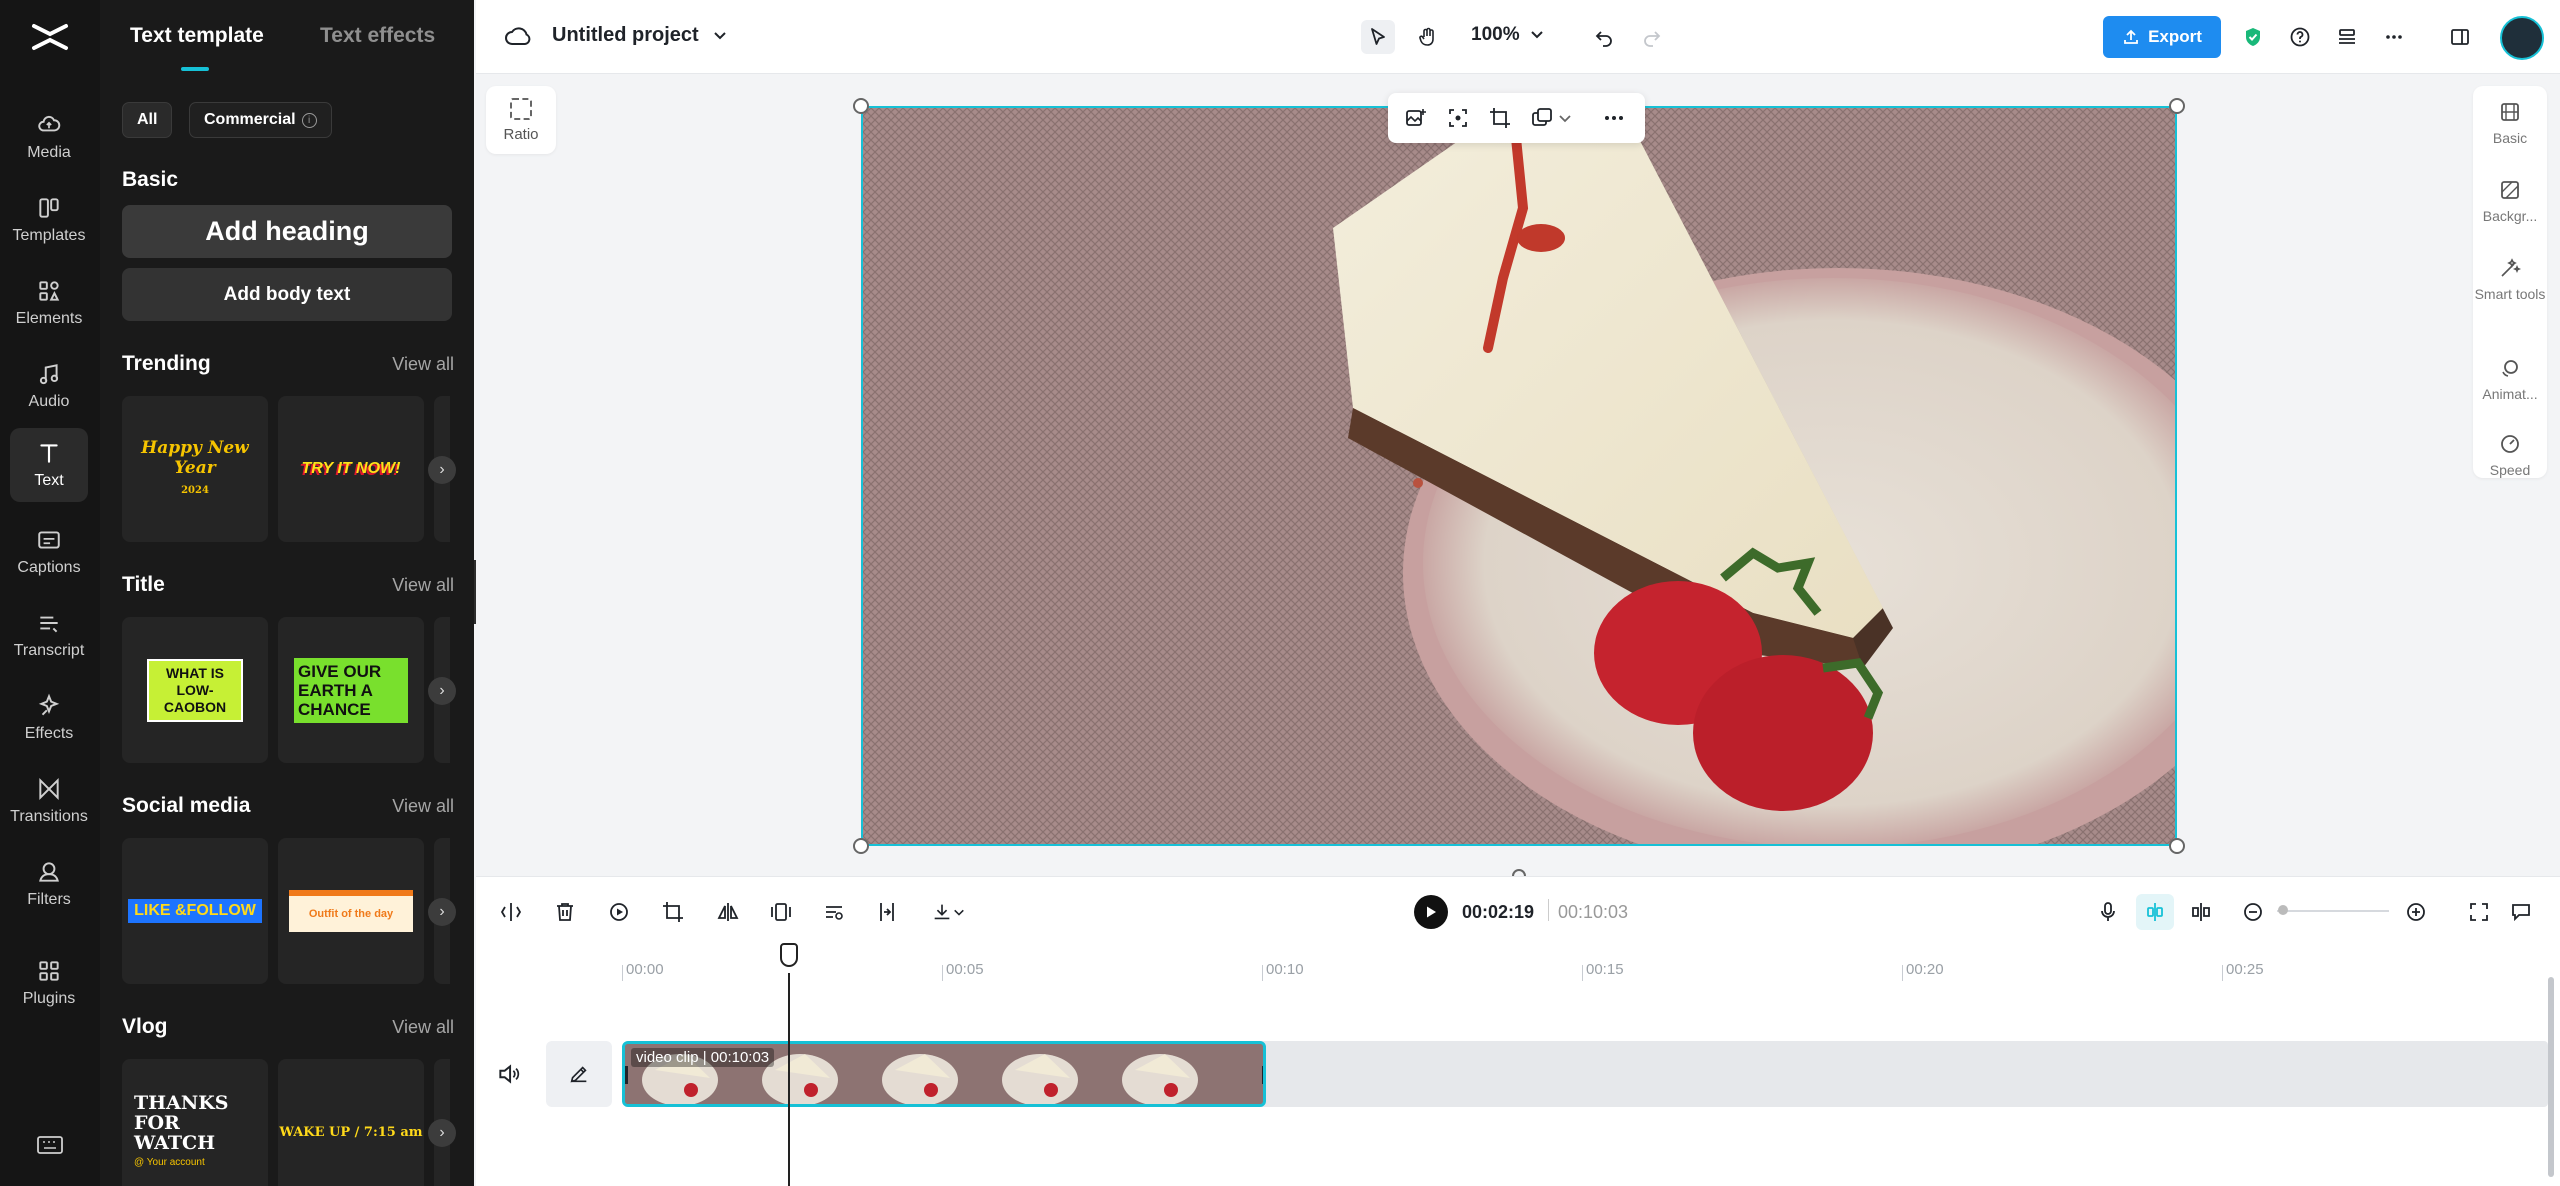 This screenshot has width=2560, height=1186. I want to click on playhead, so click(789, 1079).